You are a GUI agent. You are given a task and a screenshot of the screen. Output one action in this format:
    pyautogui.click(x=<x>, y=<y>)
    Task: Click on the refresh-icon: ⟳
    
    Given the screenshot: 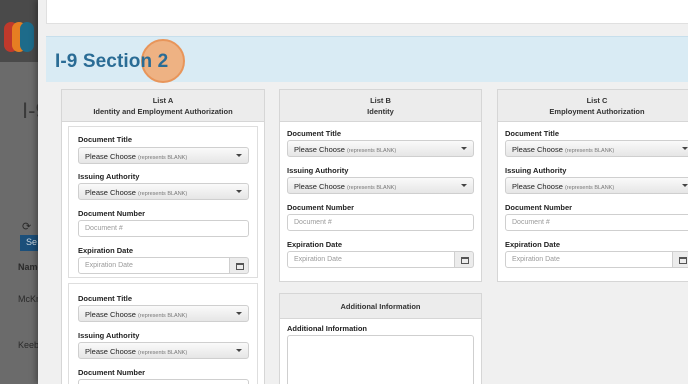 What is the action you would take?
    pyautogui.click(x=27, y=227)
    